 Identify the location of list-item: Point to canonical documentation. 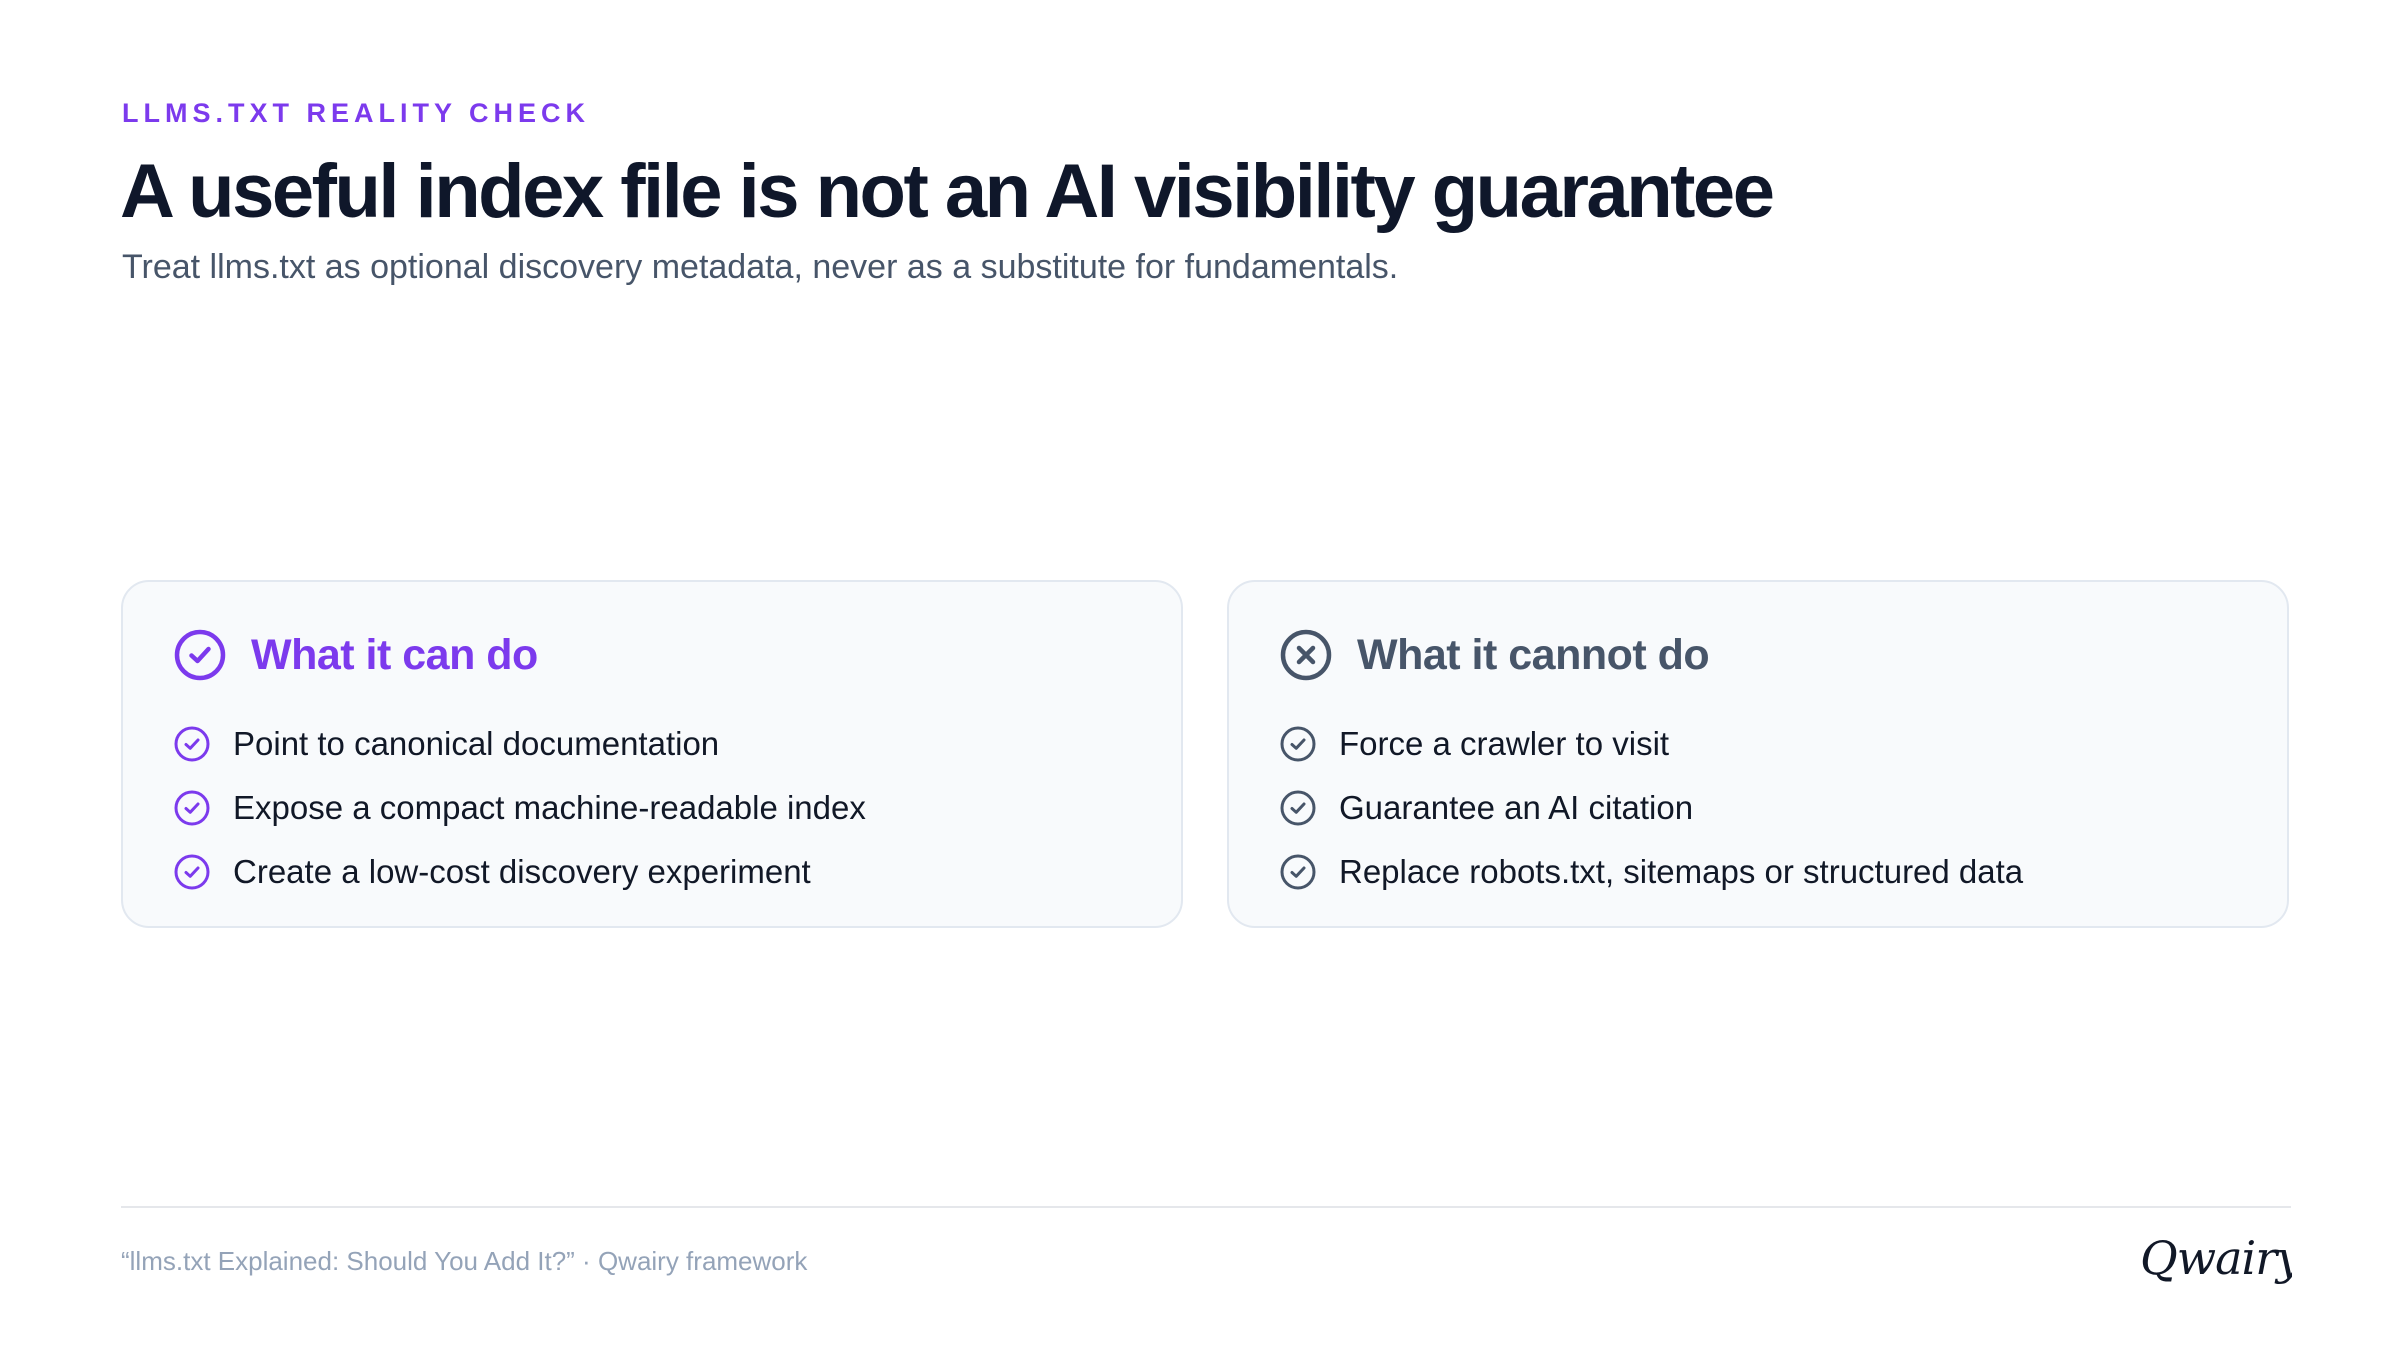
(519, 744).